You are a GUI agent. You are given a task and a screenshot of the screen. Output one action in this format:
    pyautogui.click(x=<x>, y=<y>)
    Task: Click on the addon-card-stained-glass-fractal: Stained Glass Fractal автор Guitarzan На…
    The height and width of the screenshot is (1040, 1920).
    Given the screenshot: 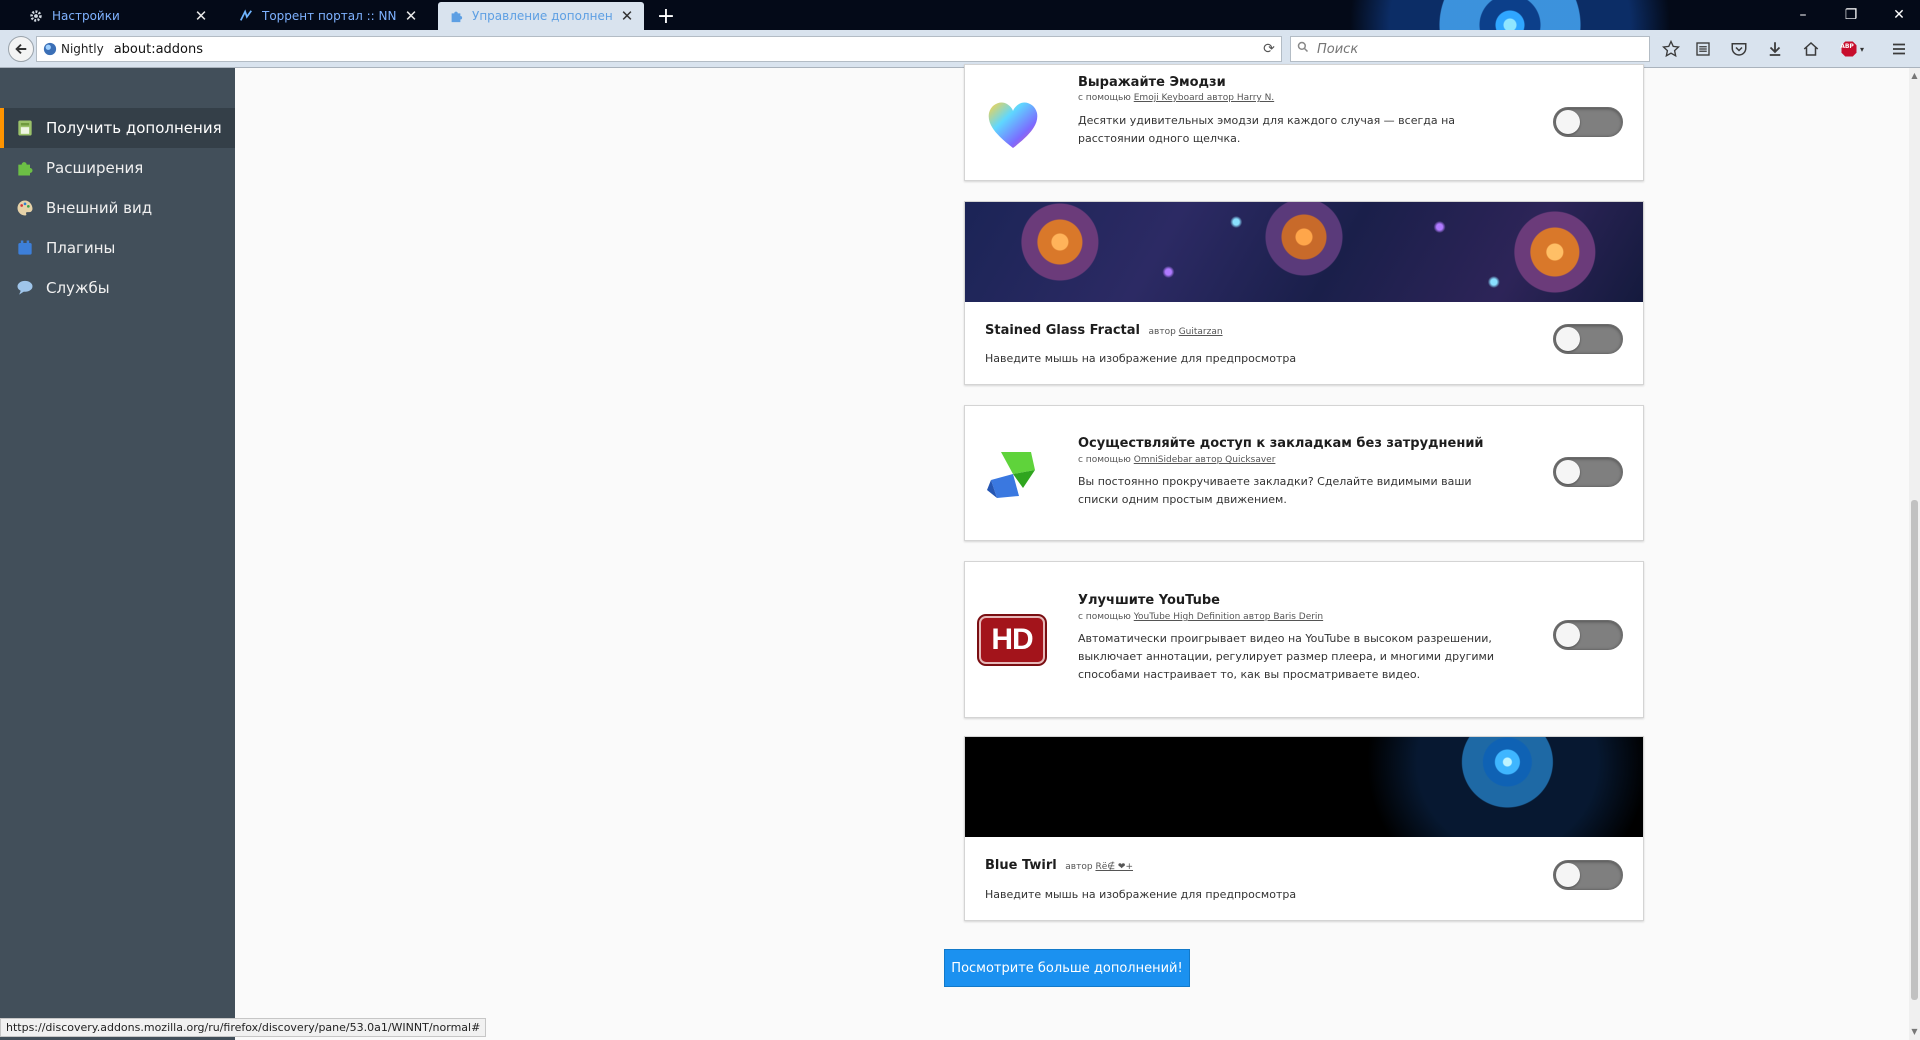 What is the action you would take?
    pyautogui.click(x=1304, y=293)
    